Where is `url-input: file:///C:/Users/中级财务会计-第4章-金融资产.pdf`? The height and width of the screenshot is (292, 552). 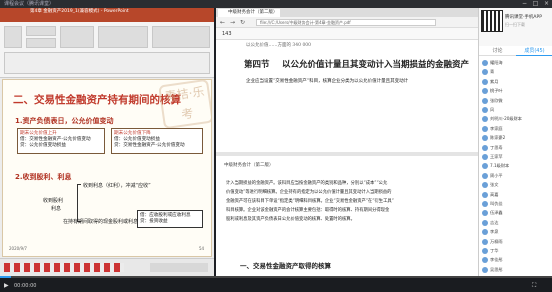 url-input: file:///C:/Users/中级财务会计-第4章-金融资产.pdf is located at coordinates (346, 22).